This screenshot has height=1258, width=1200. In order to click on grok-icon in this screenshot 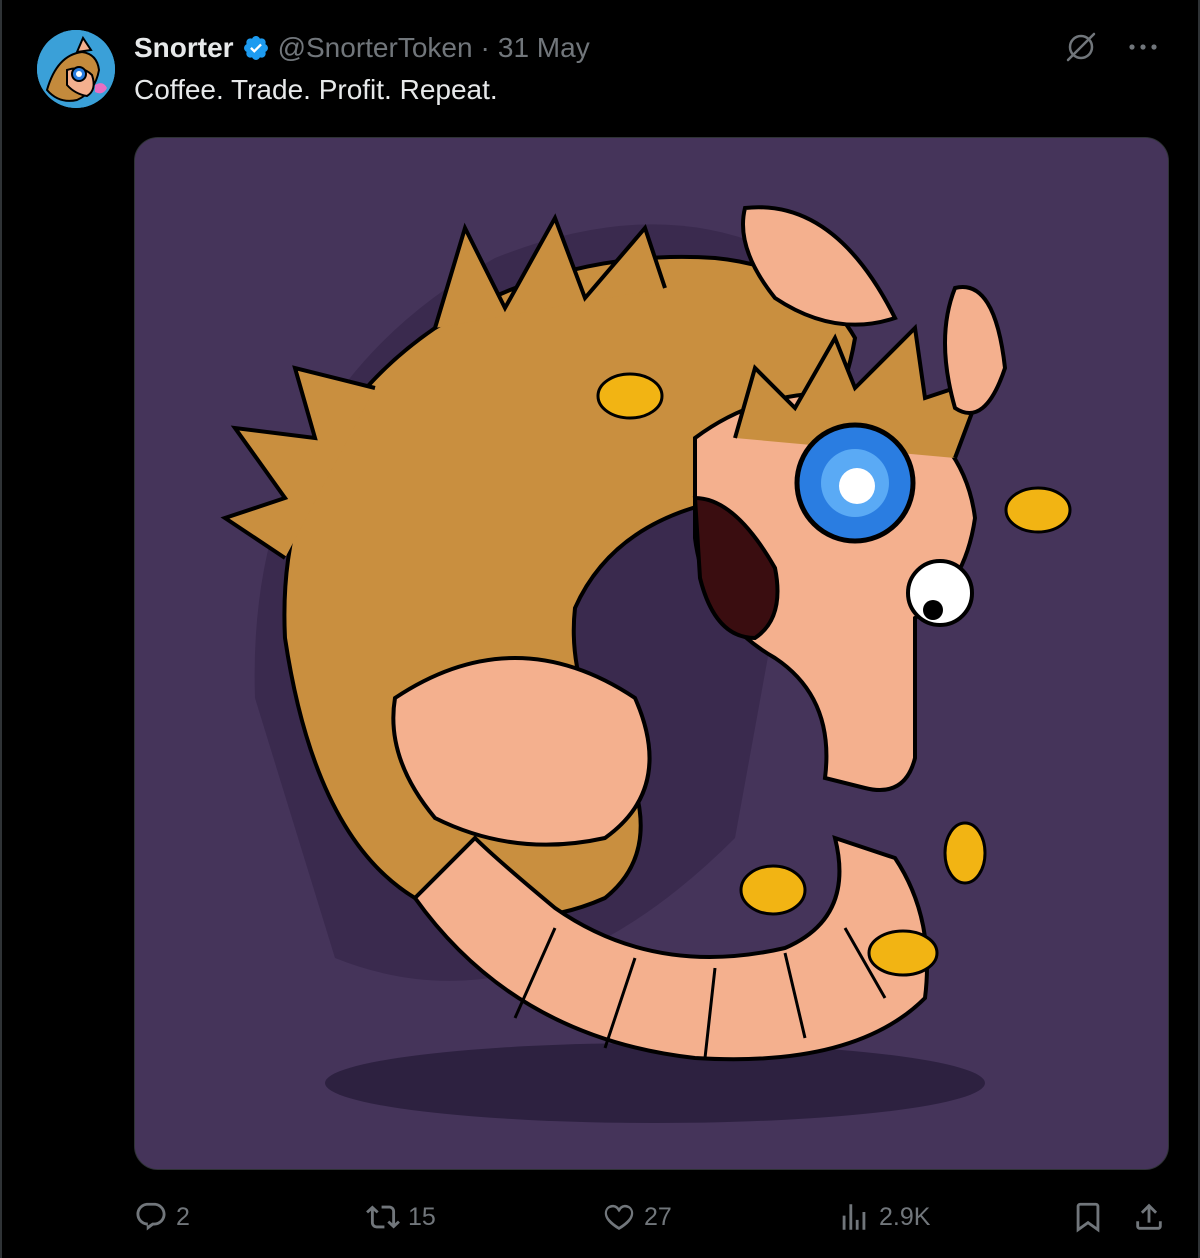, I will do `click(1081, 47)`.